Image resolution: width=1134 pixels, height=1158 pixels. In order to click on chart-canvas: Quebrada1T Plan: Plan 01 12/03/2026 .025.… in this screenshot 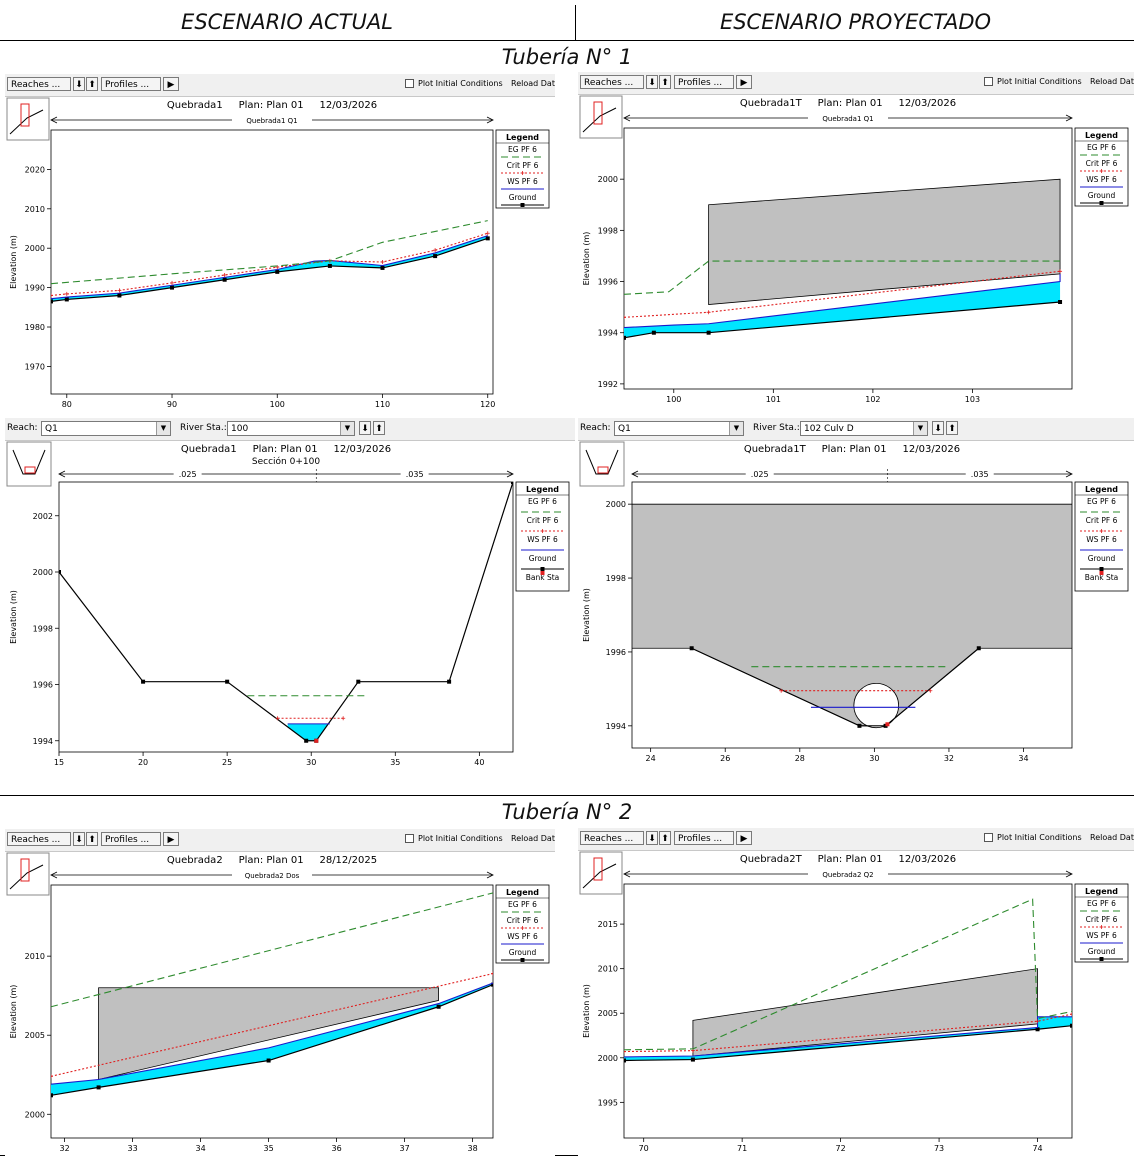, I will do `click(854, 602)`.